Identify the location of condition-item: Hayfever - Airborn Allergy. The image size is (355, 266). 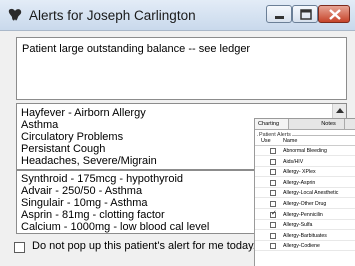
(83, 113).